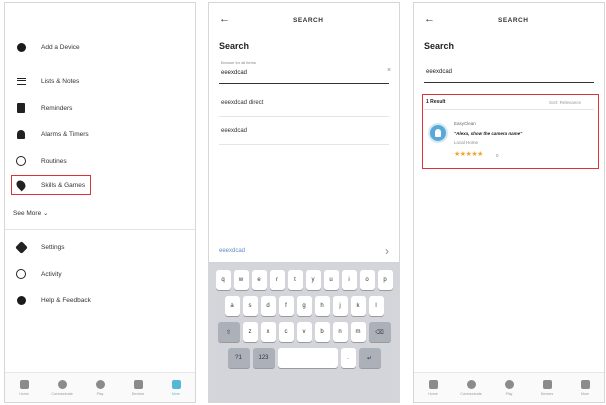 The image size is (606, 405). I want to click on key: r, so click(277, 280).